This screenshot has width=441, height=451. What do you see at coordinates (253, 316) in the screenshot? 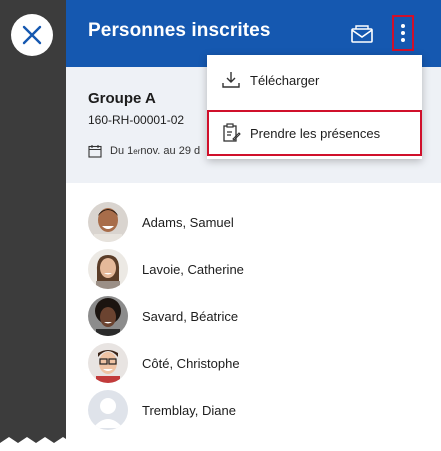
I see `list-item: Savard, Béatrice` at bounding box center [253, 316].